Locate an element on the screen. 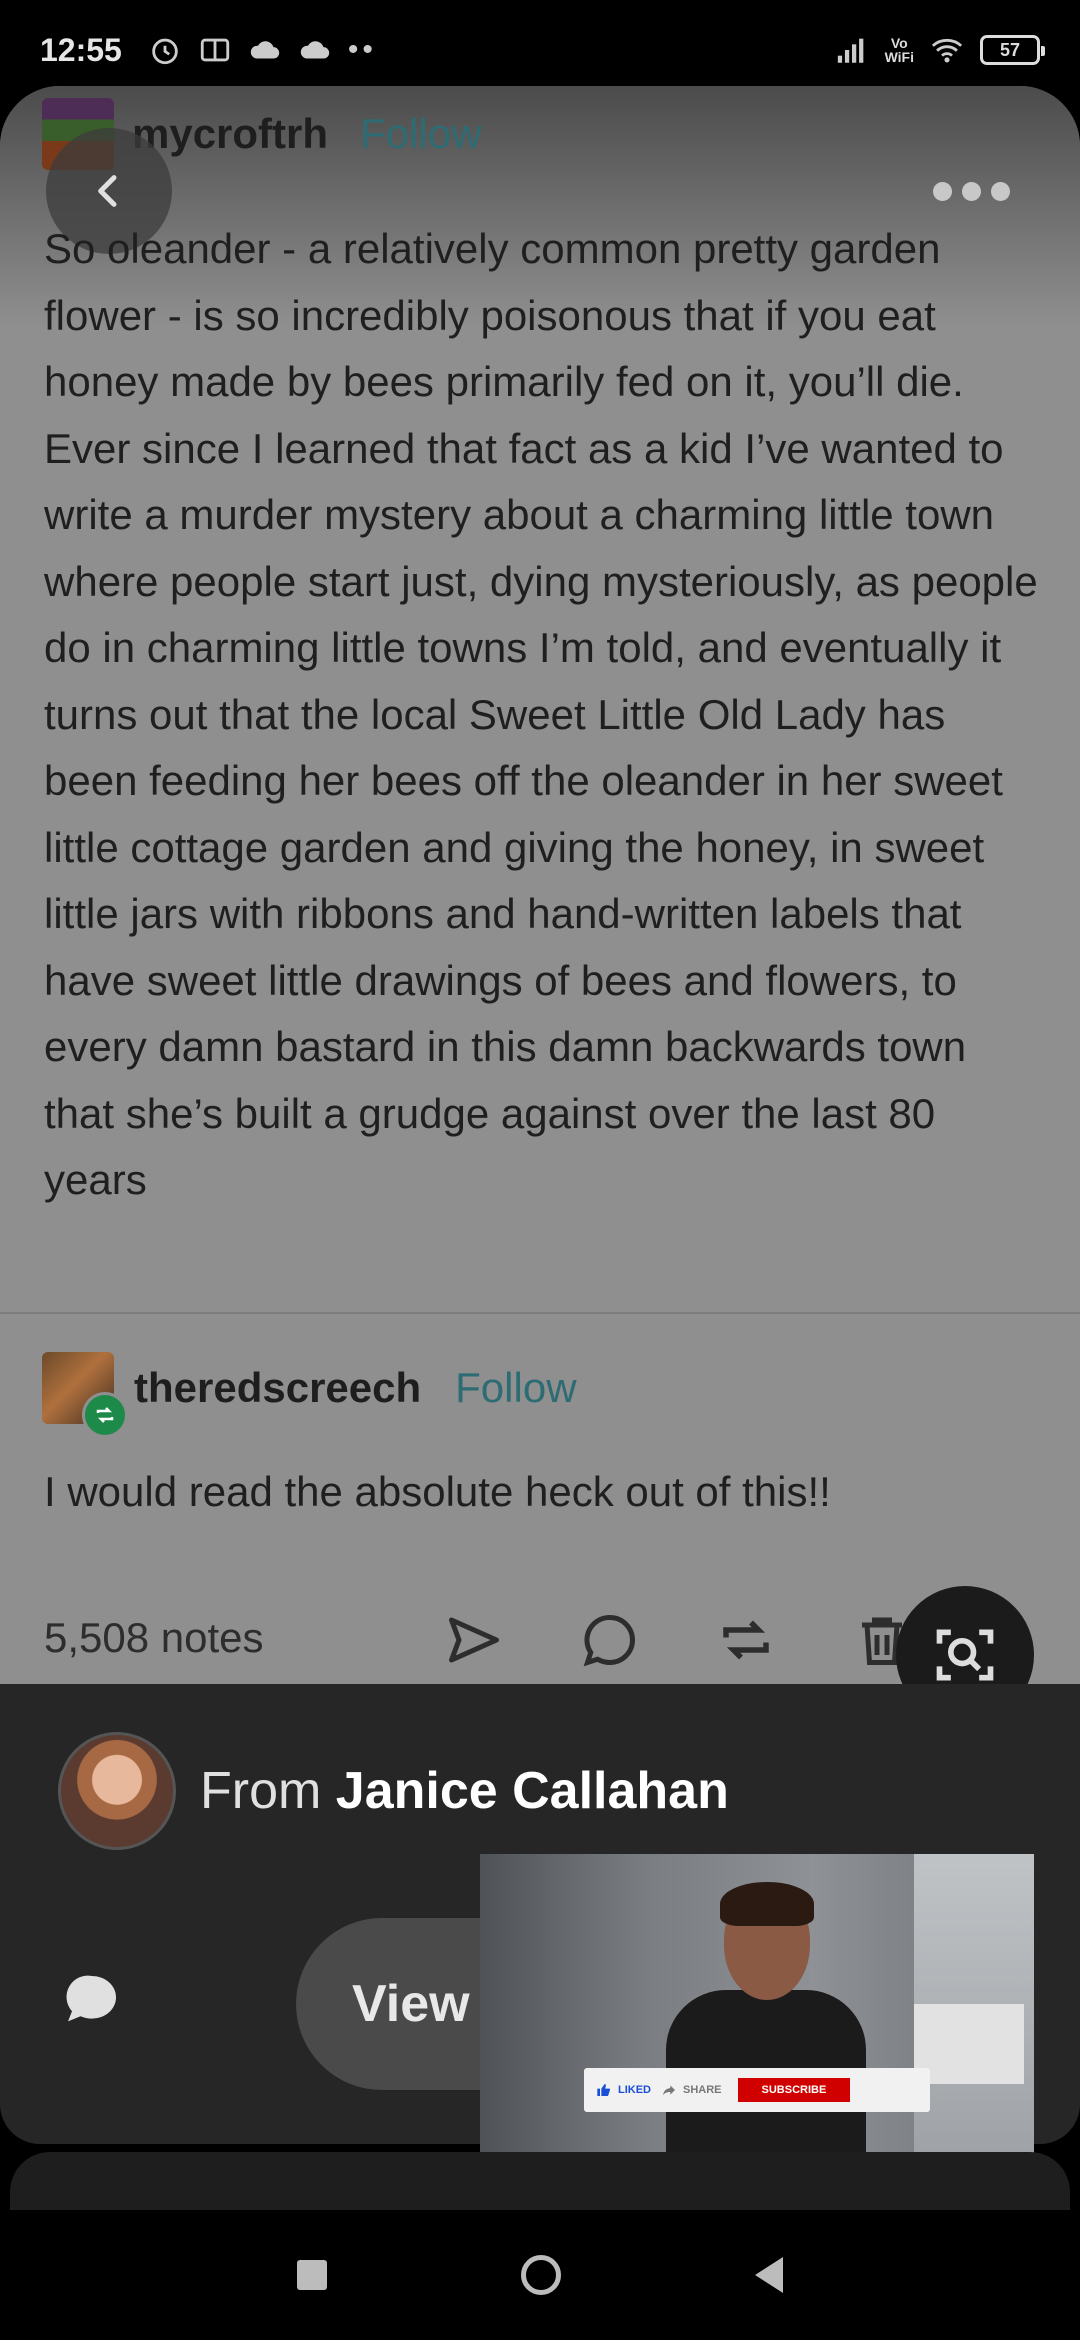 This screenshot has height=2340, width=1080. reblog-icon is located at coordinates (746, 1640).